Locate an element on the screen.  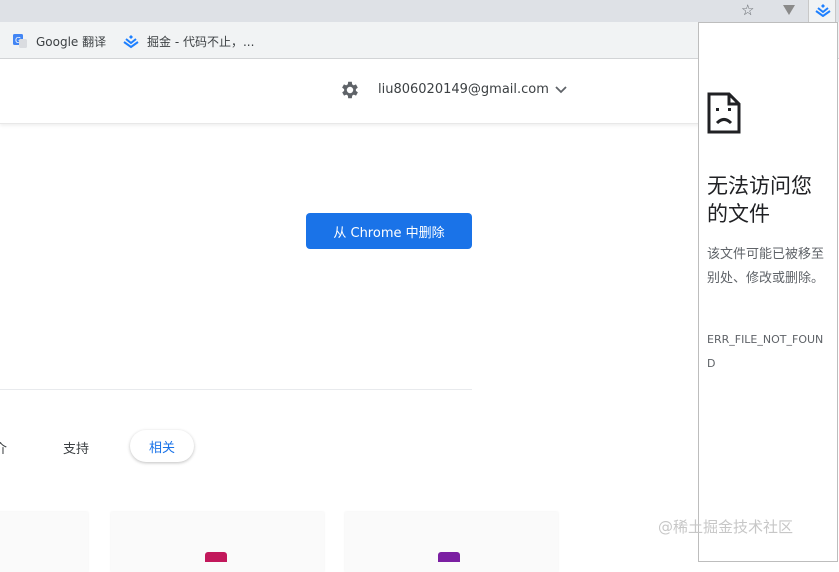
sad-file-icon is located at coordinates (724, 113).